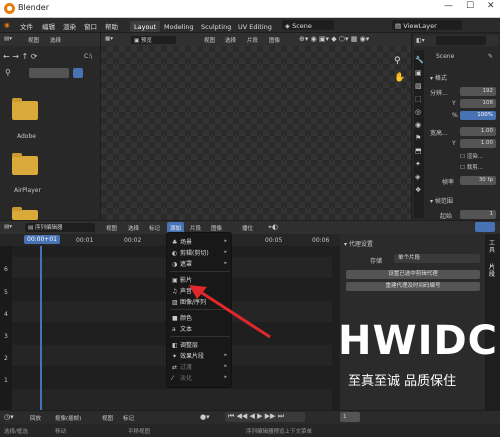 This screenshot has height=437, width=500. I want to click on menu-render: 渲染, so click(69, 26).